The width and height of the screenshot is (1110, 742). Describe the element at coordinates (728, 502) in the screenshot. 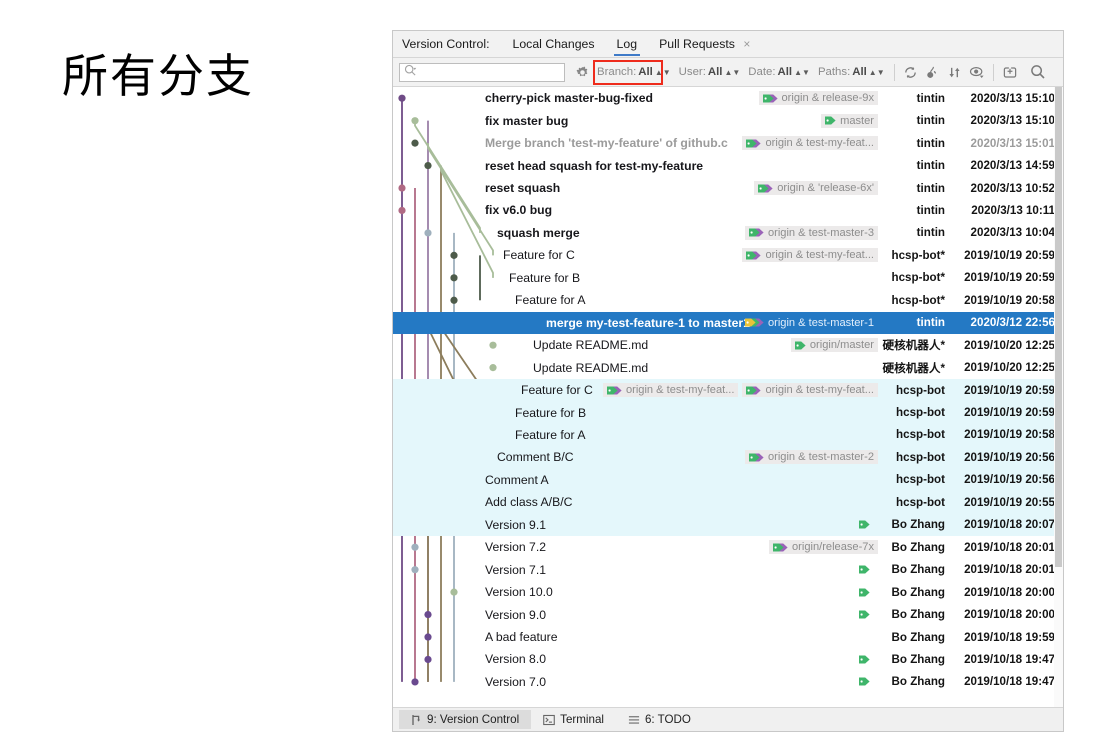

I see `table-row: Add class A/B/C hcsp-bot 2019/10/19 20:55` at that location.